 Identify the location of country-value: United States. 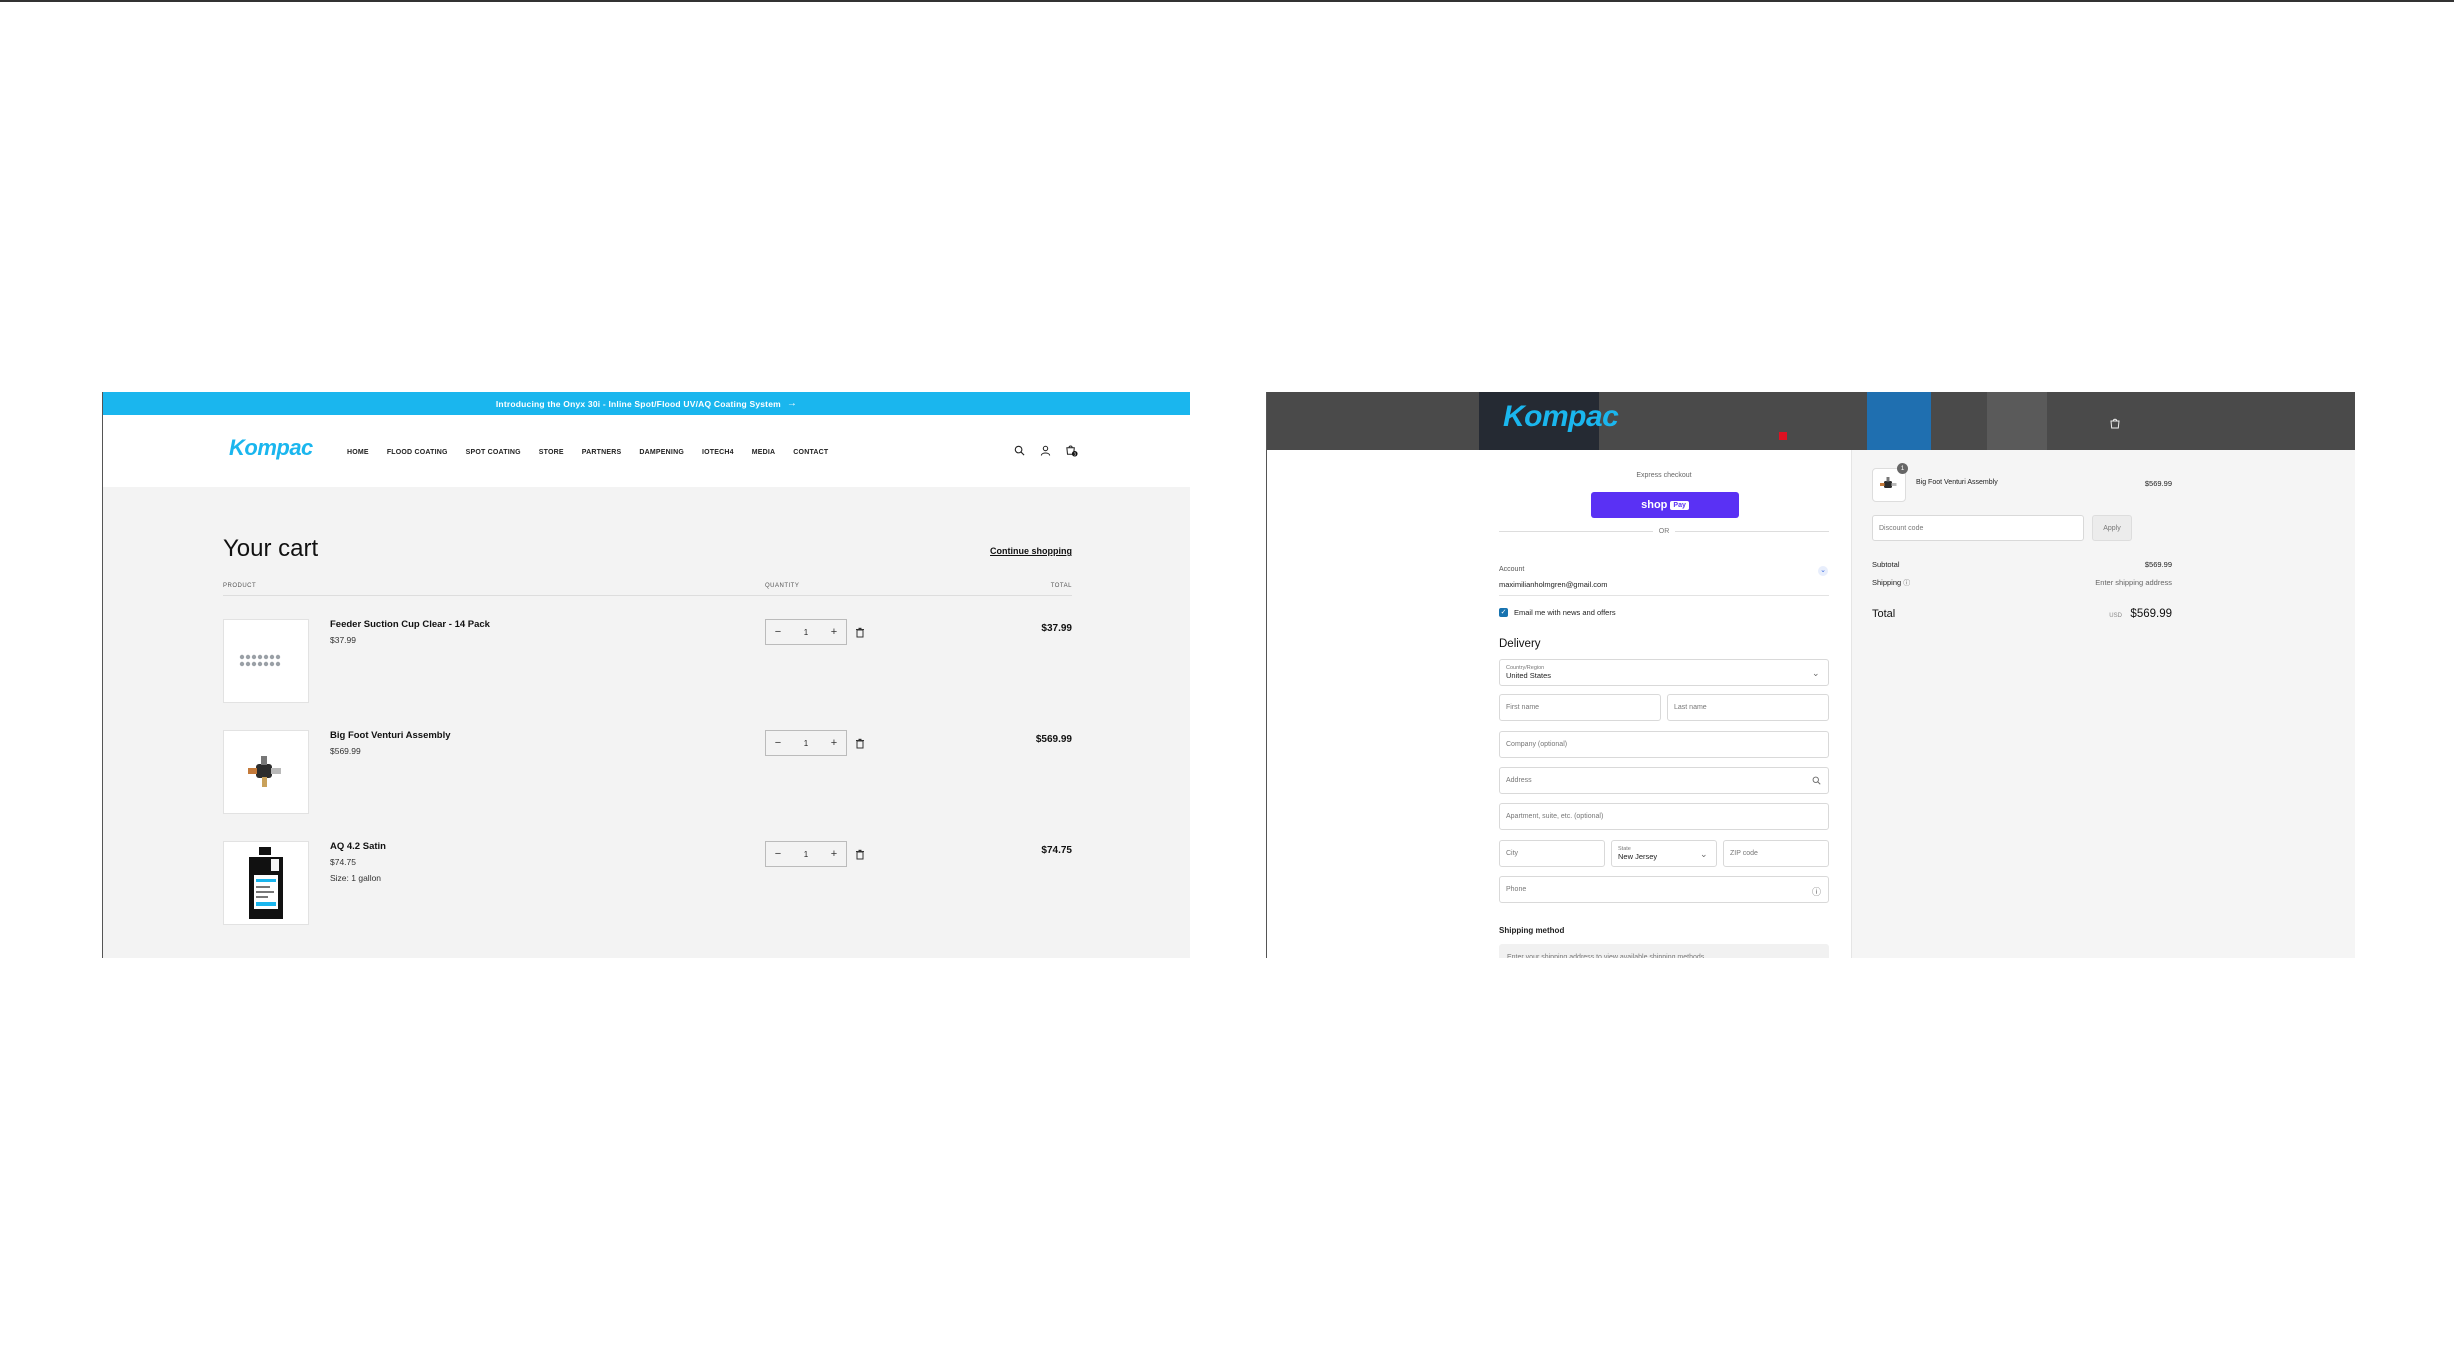
(1529, 675).